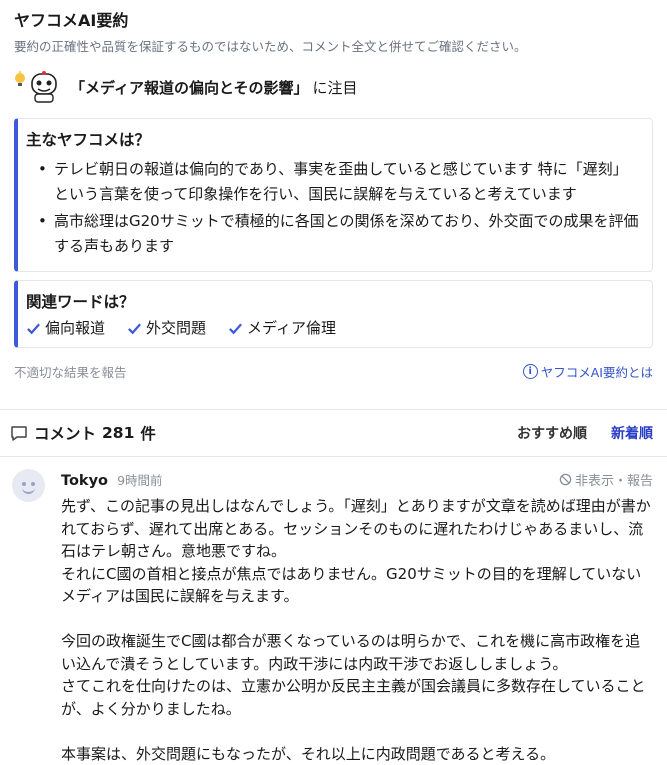 The height and width of the screenshot is (765, 667). What do you see at coordinates (88, 140) in the screenshot?
I see `main-comments-title: 主なヤフコメは？` at bounding box center [88, 140].